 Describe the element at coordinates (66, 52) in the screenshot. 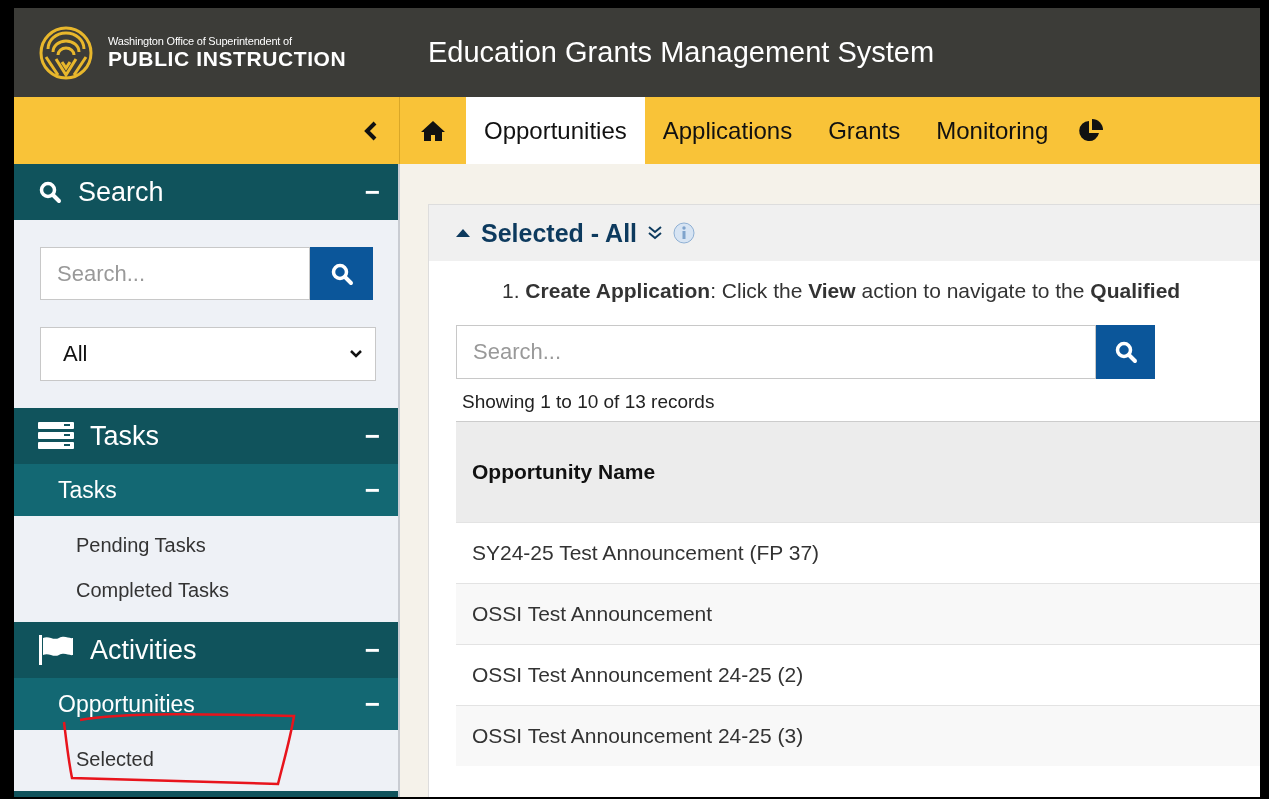

I see `logo-icon` at that location.